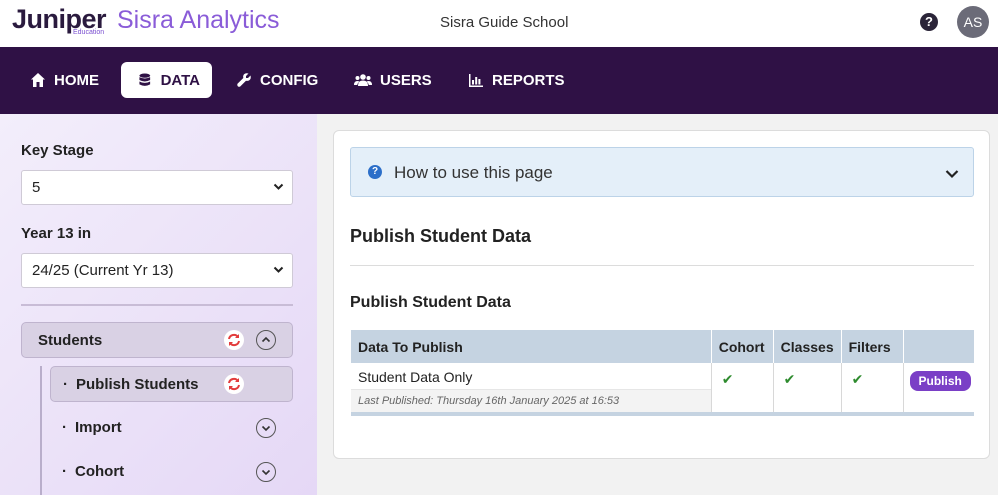 This screenshot has width=998, height=495. What do you see at coordinates (244, 80) in the screenshot?
I see `wrench-icon` at bounding box center [244, 80].